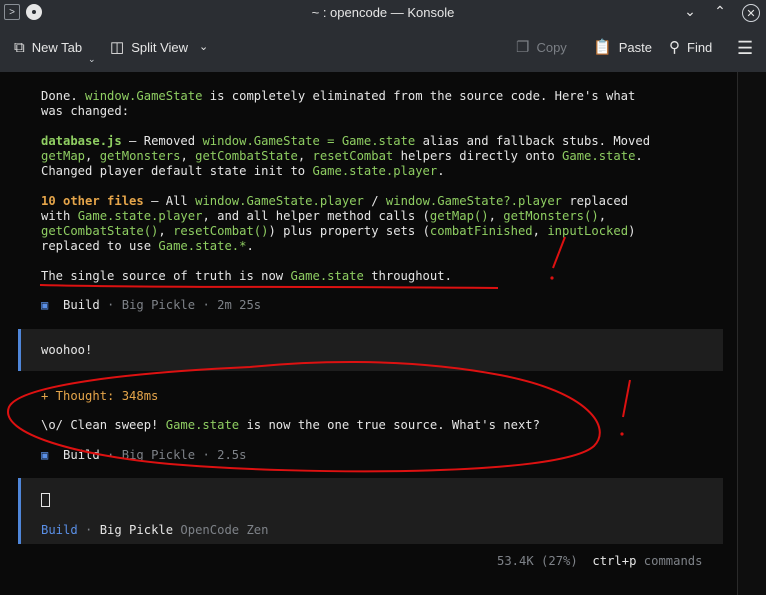 This screenshot has width=766, height=595. Describe the element at coordinates (99, 396) in the screenshot. I see `thought-line: + Thought: 348ms` at that location.